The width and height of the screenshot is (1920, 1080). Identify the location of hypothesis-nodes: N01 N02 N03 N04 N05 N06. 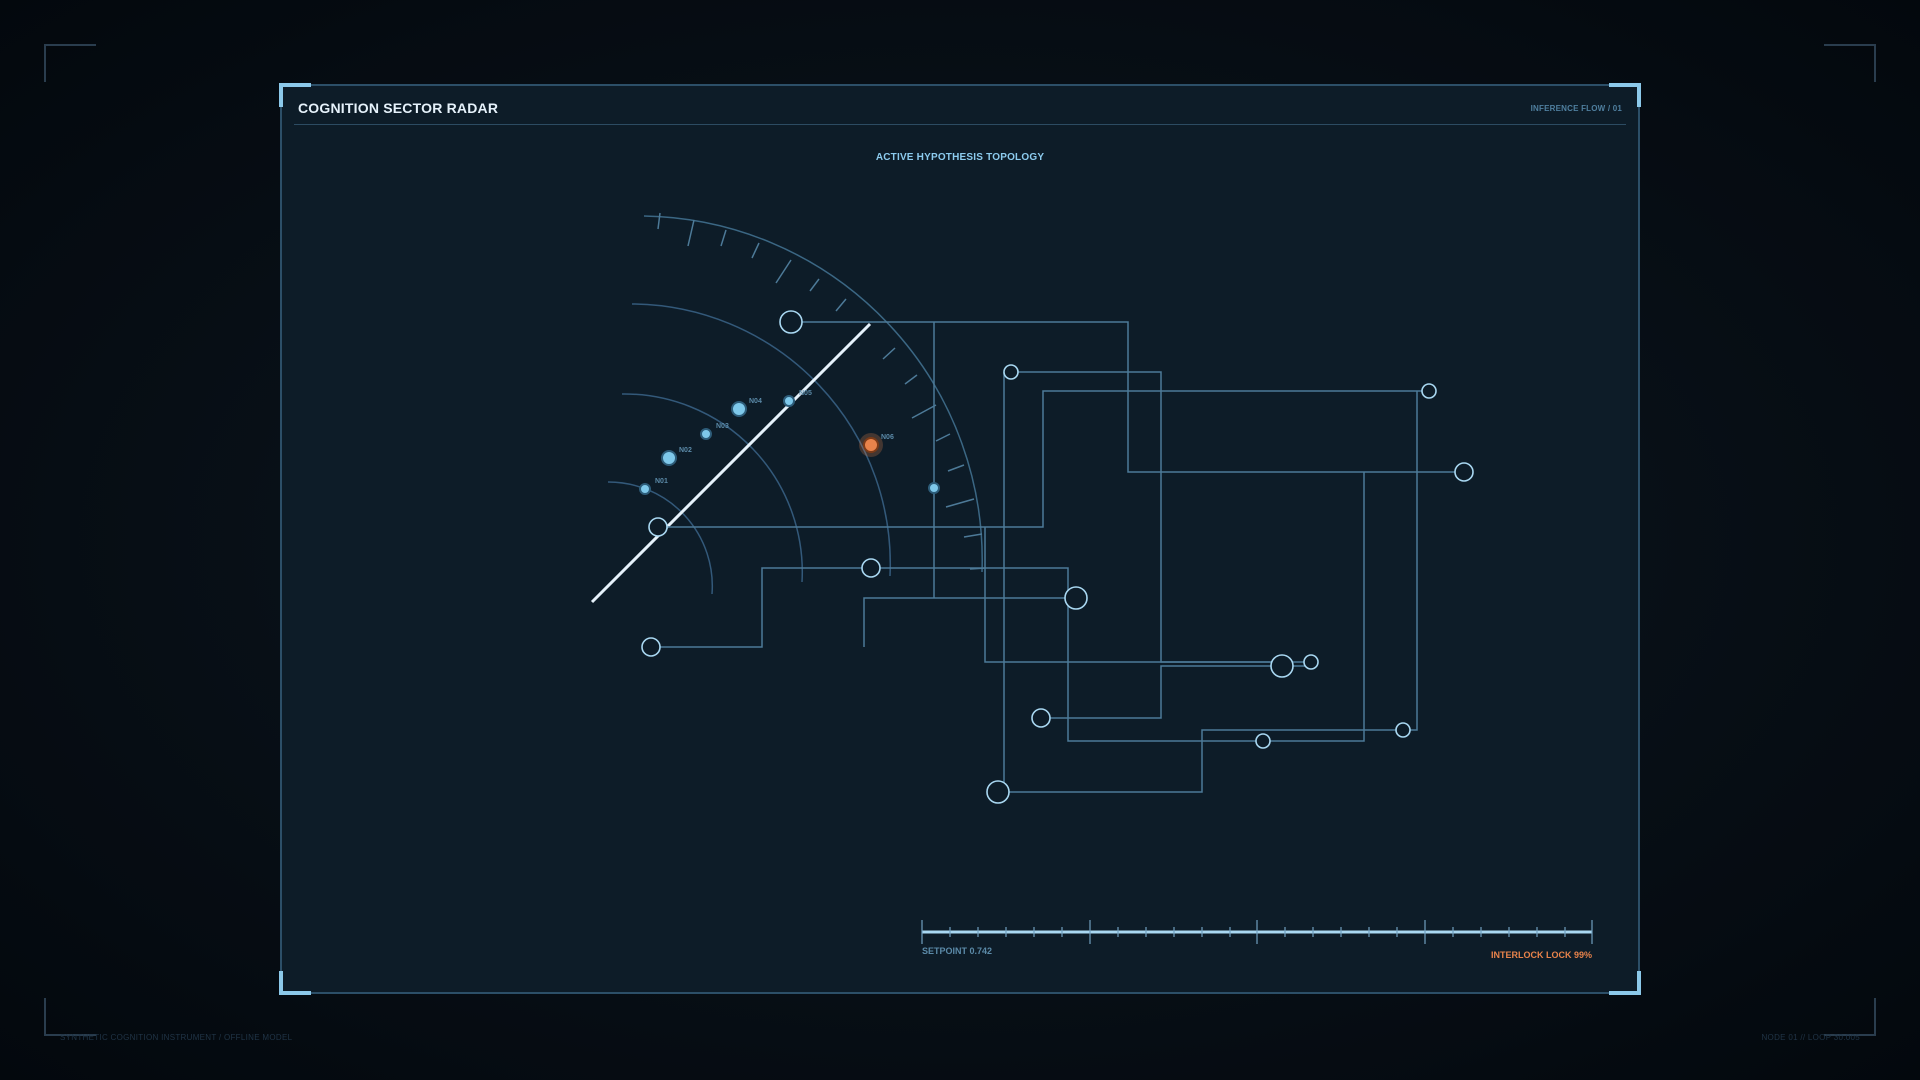
(789, 442).